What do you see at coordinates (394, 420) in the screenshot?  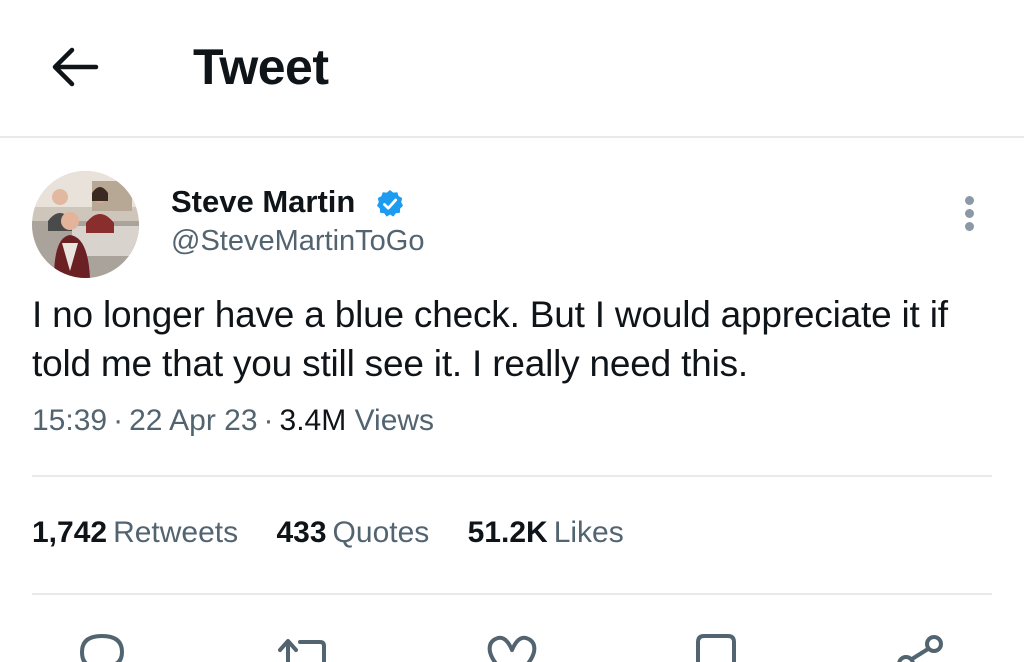 I see `views-label: Views` at bounding box center [394, 420].